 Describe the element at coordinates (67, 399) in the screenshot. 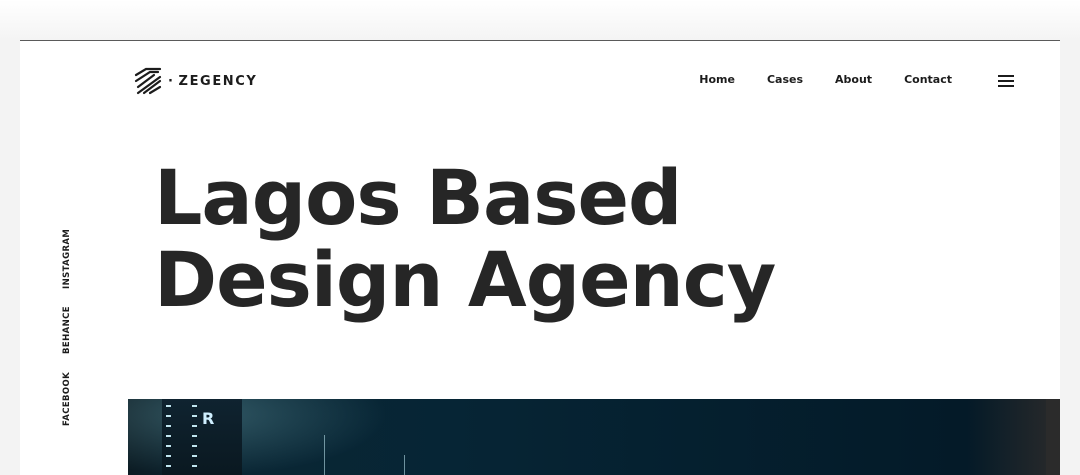

I see `social-facebook-link: FACEBOOK` at that location.